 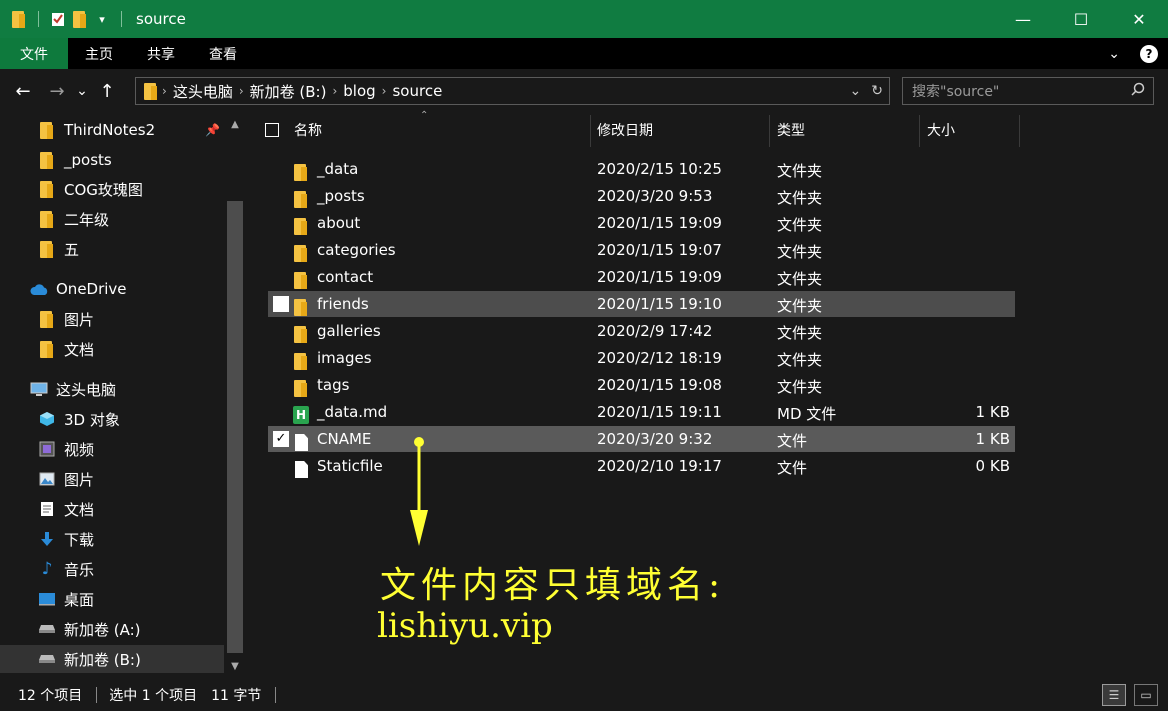 I want to click on details-view-icon: ☰, so click(x=1114, y=695).